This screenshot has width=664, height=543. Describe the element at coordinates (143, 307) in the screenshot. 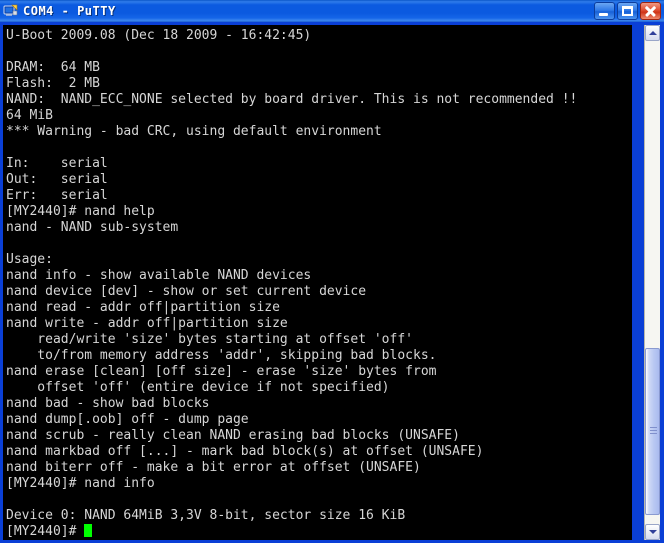

I see `terminal-line: nand read - addr off|partition size` at that location.